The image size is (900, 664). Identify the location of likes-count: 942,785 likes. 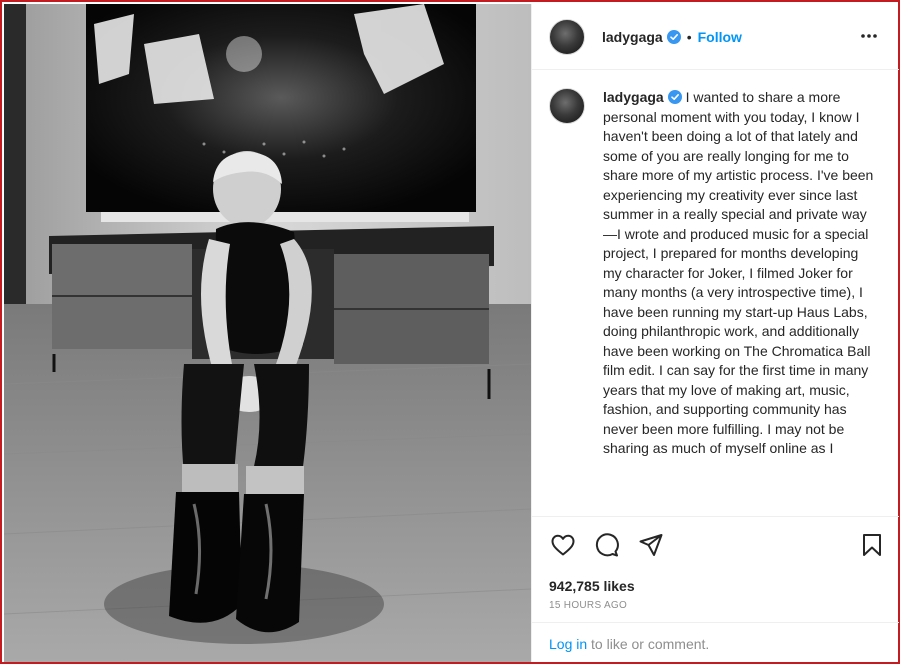
(592, 586).